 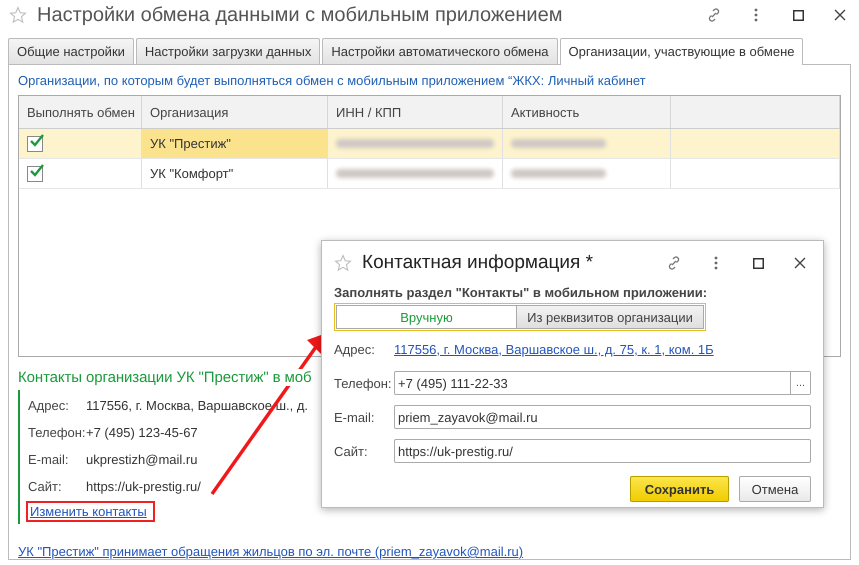 What do you see at coordinates (235, 143) in the screenshot?
I see `table-cell: УК "Престиж"` at bounding box center [235, 143].